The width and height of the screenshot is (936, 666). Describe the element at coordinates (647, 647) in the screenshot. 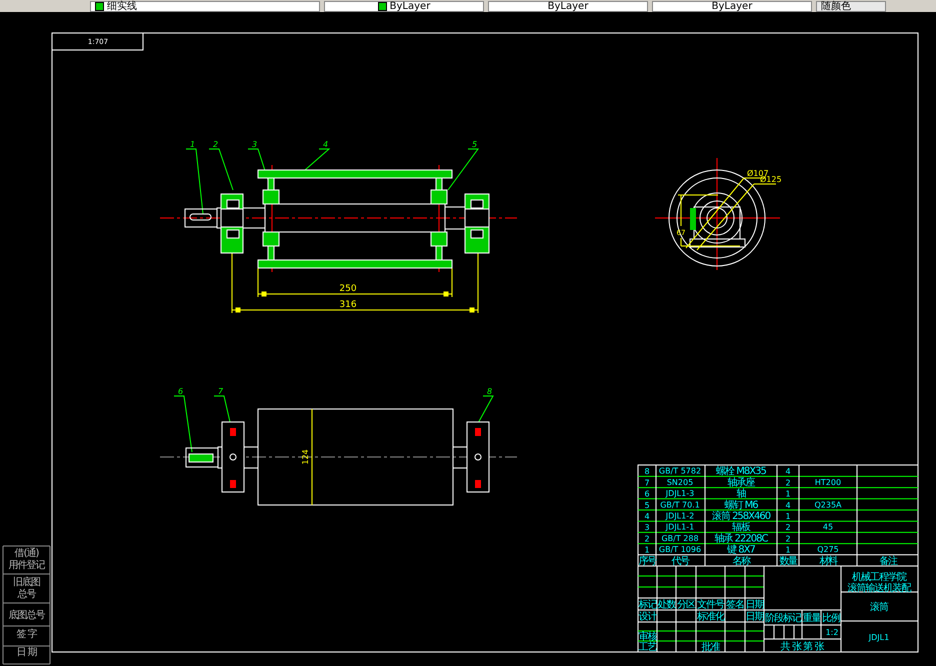

I see `table-cell: 工艺` at that location.